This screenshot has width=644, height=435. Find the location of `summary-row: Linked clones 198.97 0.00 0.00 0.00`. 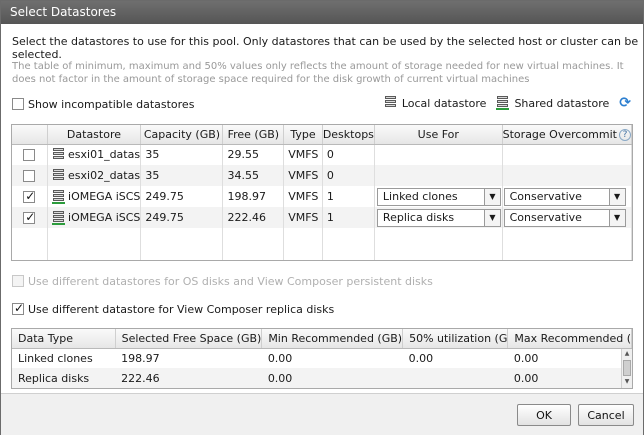

summary-row: Linked clones 198.97 0.00 0.00 0.00 is located at coordinates (322, 358).